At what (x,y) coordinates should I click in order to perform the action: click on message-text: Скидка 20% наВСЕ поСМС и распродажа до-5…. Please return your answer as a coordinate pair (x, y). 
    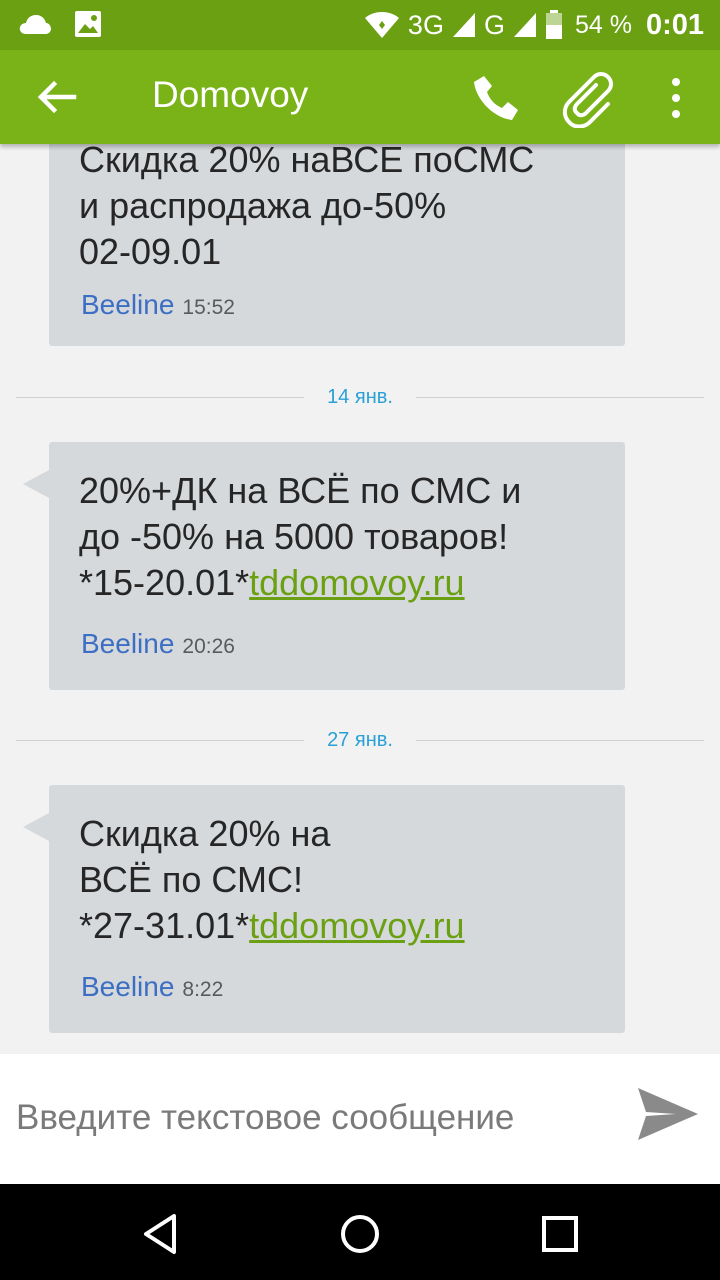
    Looking at the image, I should click on (306, 209).